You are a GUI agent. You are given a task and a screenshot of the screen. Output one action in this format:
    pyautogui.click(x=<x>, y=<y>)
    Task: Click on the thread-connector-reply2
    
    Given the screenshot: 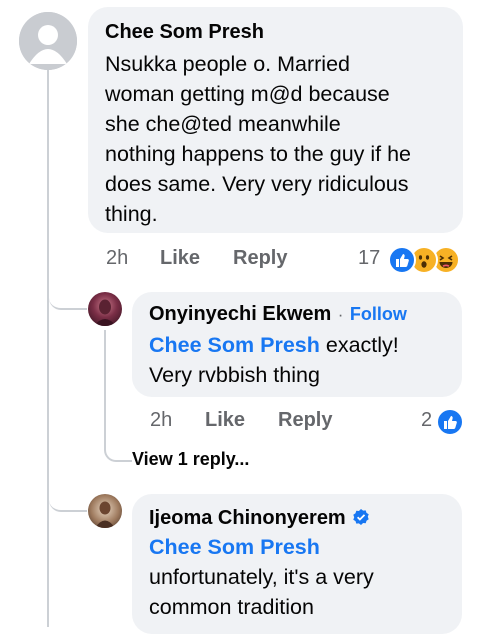 What is the action you would take?
    pyautogui.click(x=68, y=501)
    